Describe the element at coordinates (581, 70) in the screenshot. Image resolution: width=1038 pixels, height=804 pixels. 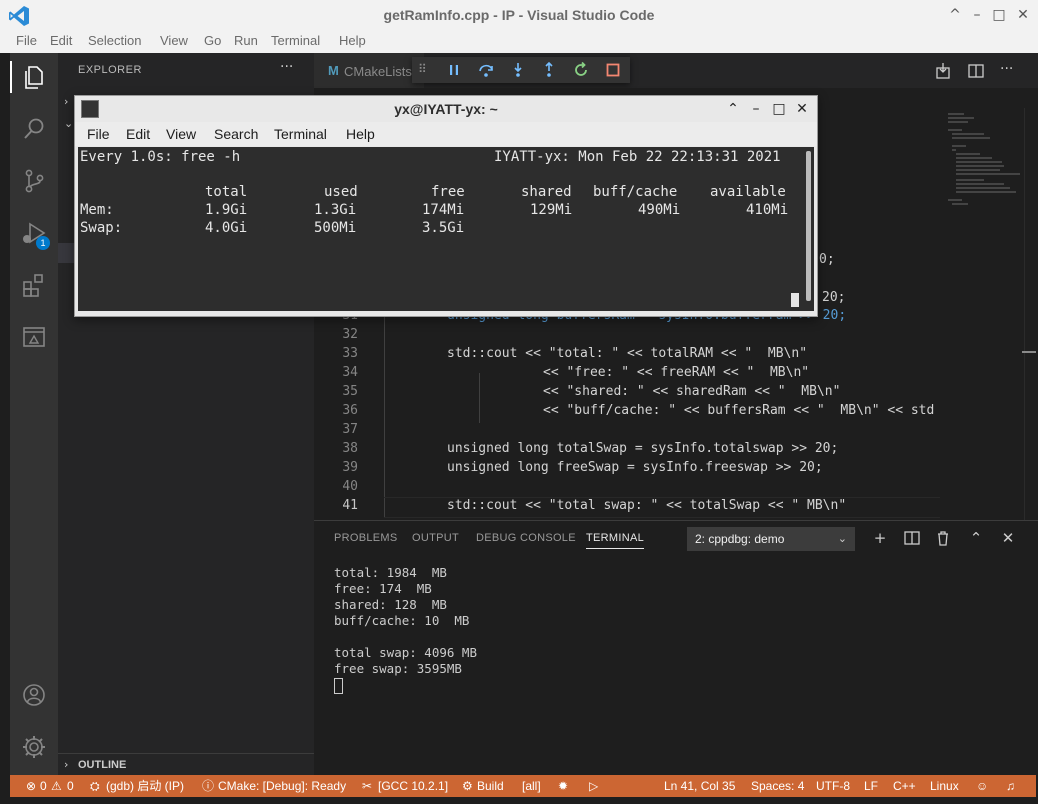
I see `restart-icon` at that location.